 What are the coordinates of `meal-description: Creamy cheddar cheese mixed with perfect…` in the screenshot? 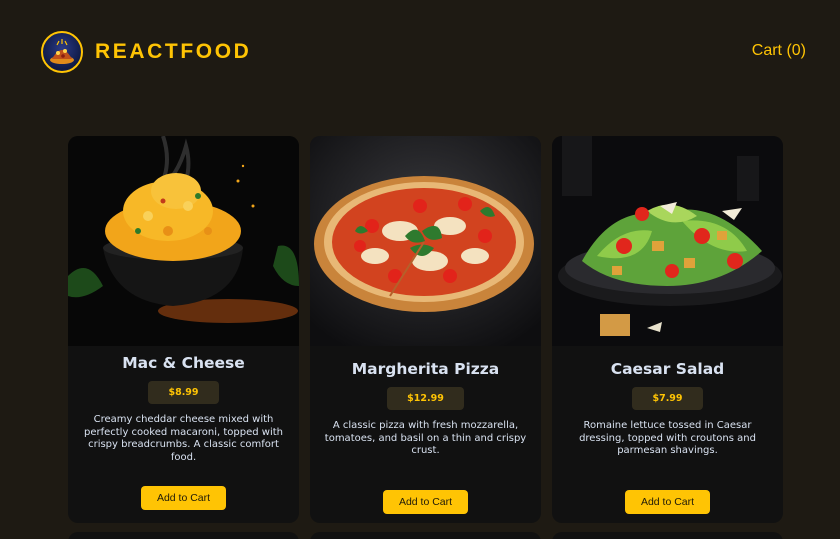 It's located at (183, 438).